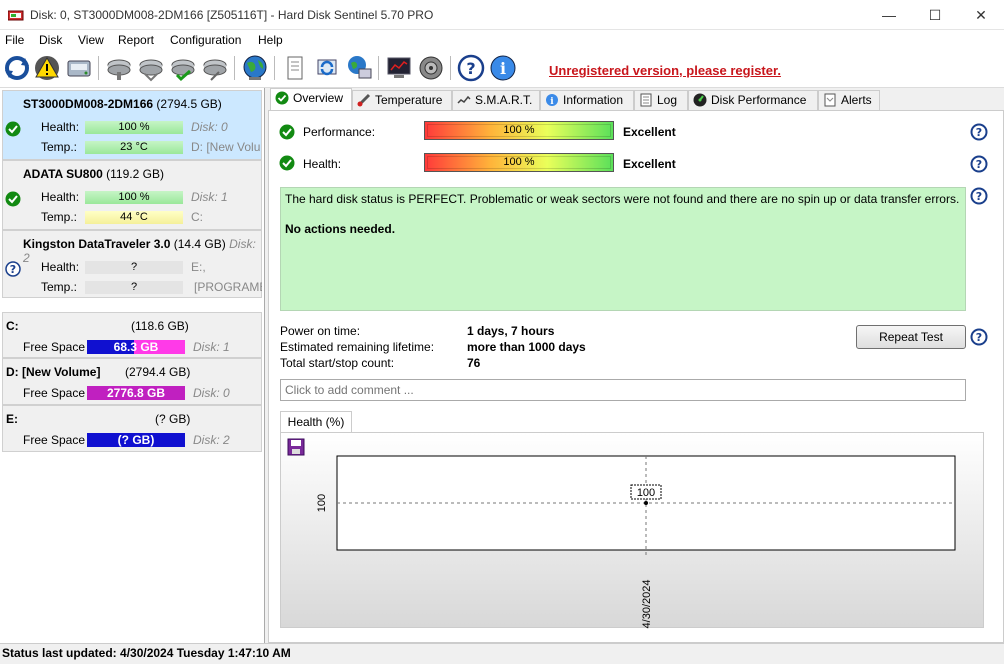 The width and height of the screenshot is (1004, 664). Describe the element at coordinates (160, 326) in the screenshot. I see `volume-size: (118.6 GB)` at that location.